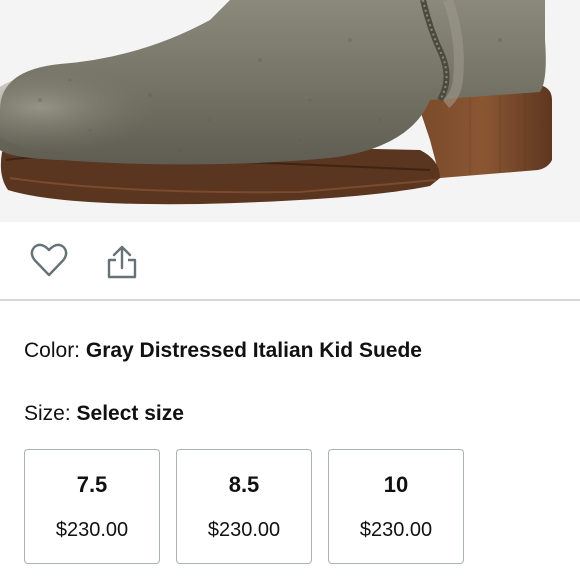 The height and width of the screenshot is (580, 580). Describe the element at coordinates (290, 261) in the screenshot. I see `actions-row` at that location.